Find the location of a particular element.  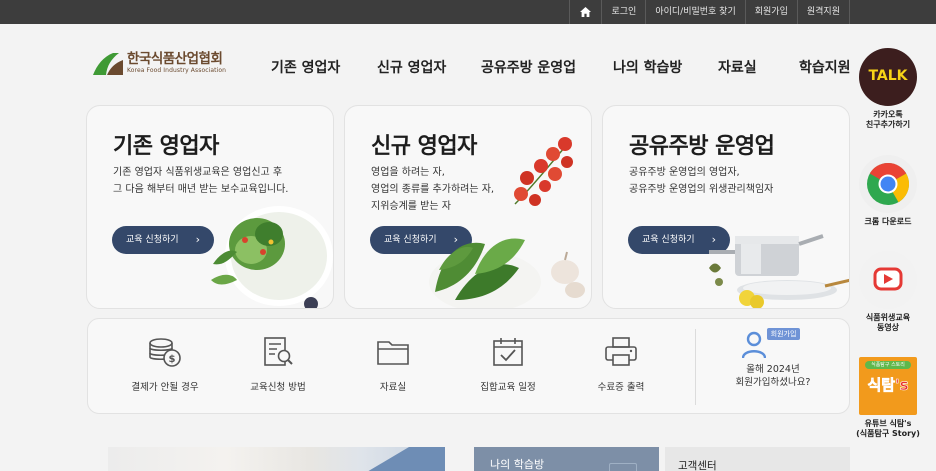

cookware-illustration is located at coordinates (779, 271).